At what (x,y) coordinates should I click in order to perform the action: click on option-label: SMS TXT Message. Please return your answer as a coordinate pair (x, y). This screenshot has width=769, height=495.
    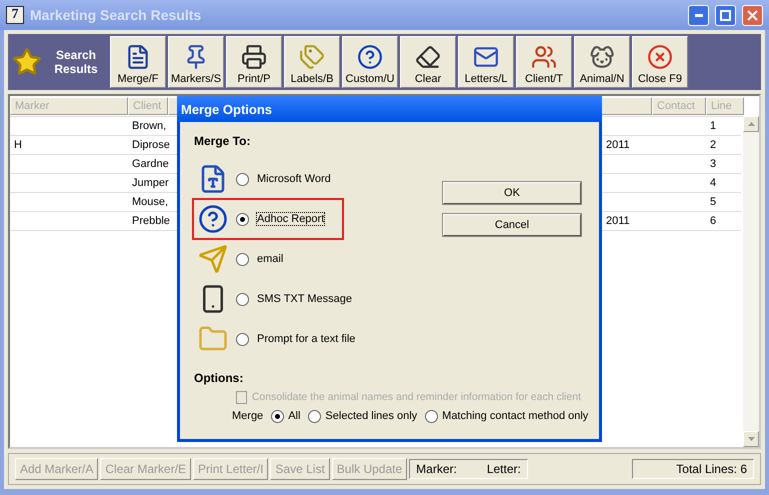
    Looking at the image, I should click on (304, 299).